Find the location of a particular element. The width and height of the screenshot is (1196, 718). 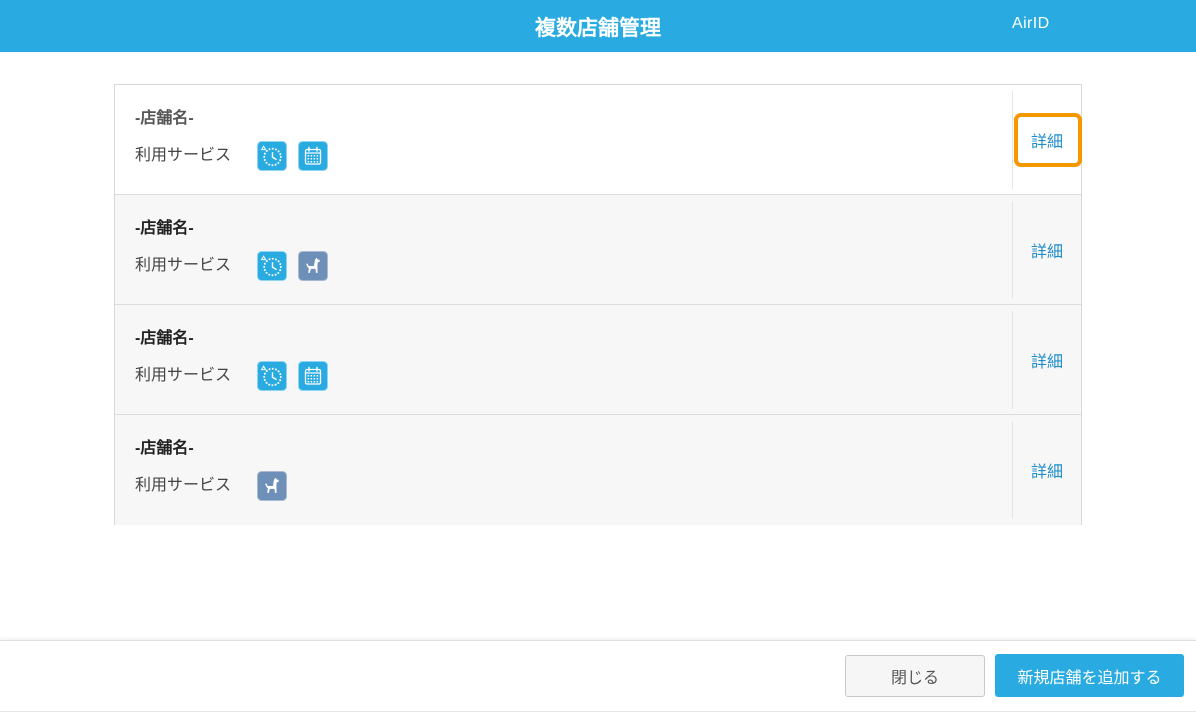

account-link: AirID is located at coordinates (1031, 24).